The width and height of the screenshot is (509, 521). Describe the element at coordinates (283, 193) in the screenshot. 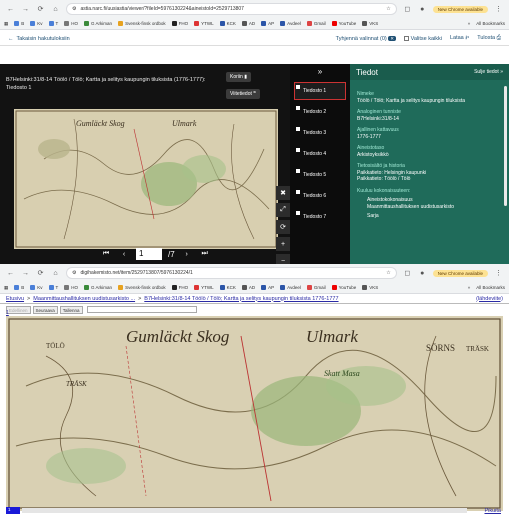

I see `close-icon: ✖` at that location.